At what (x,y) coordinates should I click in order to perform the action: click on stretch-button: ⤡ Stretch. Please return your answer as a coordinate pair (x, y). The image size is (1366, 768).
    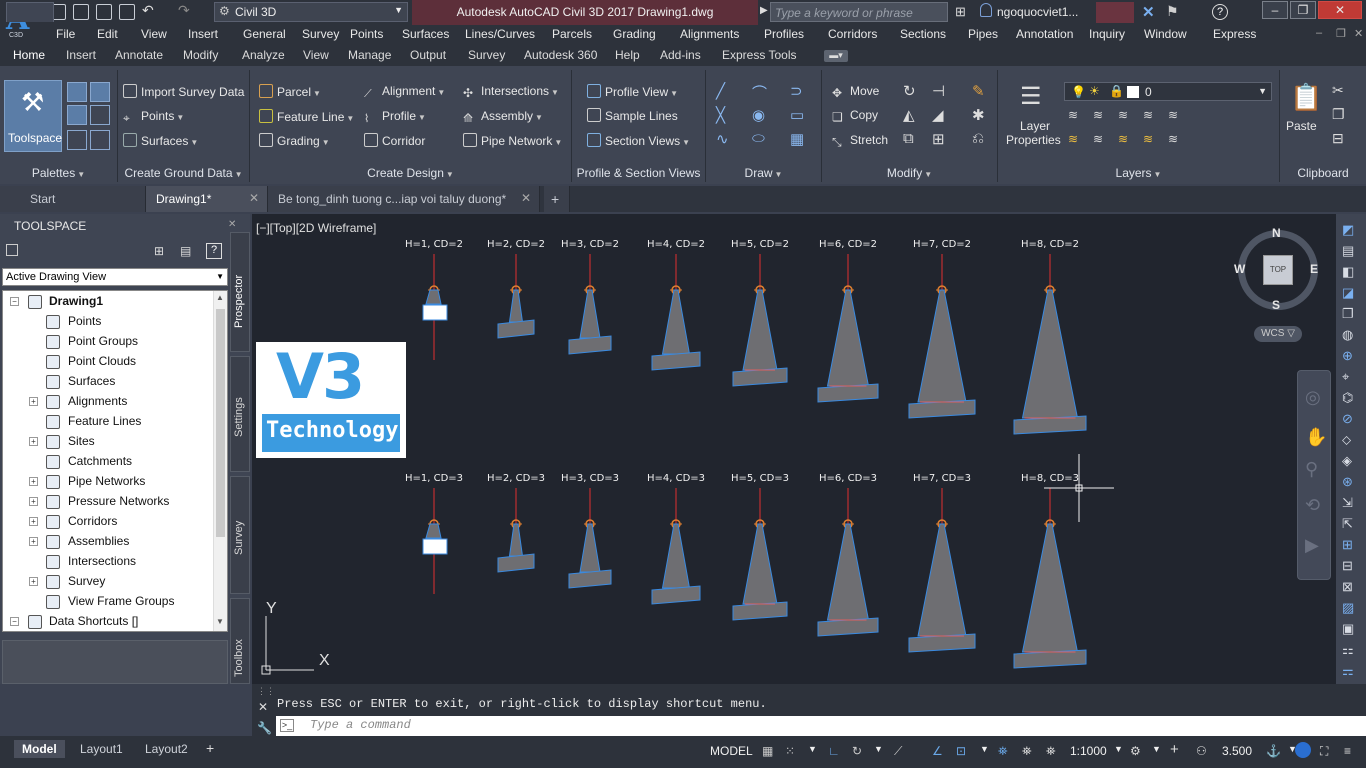
    Looking at the image, I should click on (860, 141).